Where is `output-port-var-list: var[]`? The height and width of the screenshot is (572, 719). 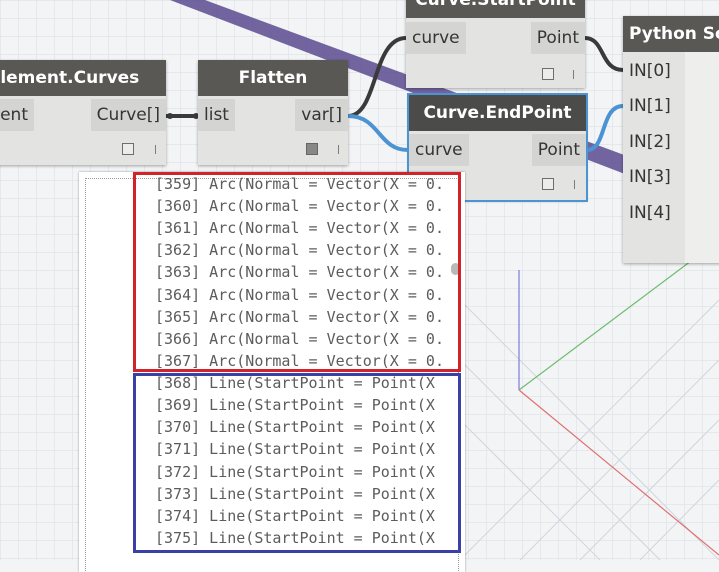 output-port-var-list: var[] is located at coordinates (321, 115).